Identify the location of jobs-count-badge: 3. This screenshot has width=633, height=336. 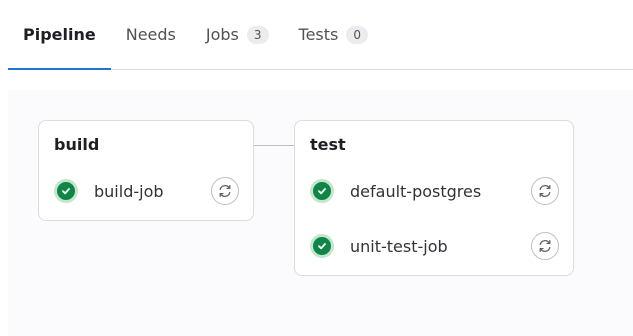
(257, 34).